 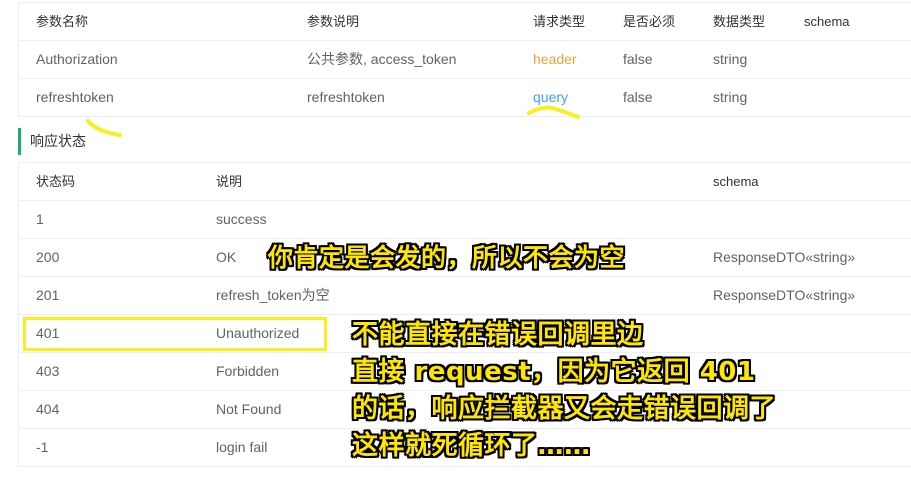 What do you see at coordinates (273, 295) in the screenshot?
I see `status-desc: refresh_token为空` at bounding box center [273, 295].